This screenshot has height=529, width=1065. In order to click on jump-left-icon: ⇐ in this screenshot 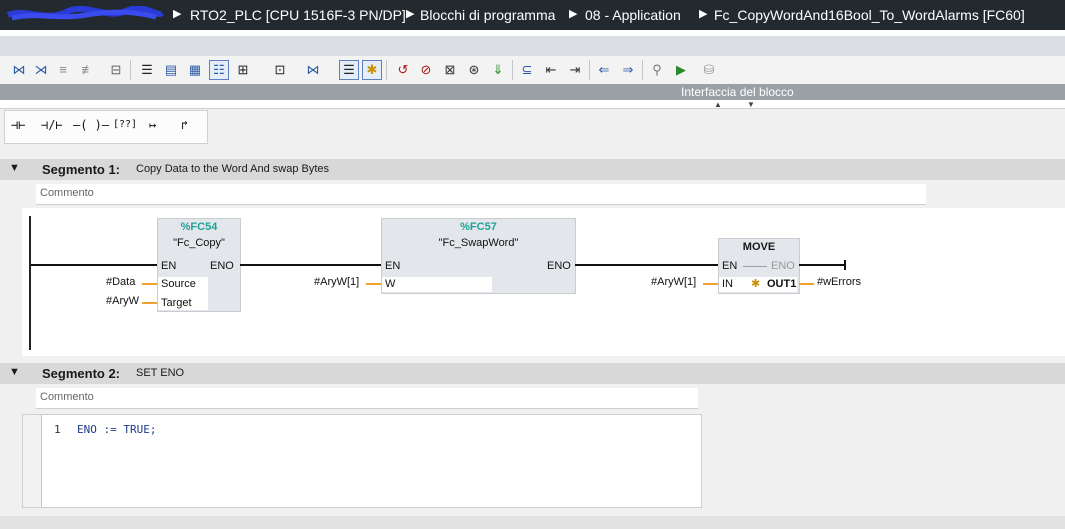, I will do `click(604, 70)`.